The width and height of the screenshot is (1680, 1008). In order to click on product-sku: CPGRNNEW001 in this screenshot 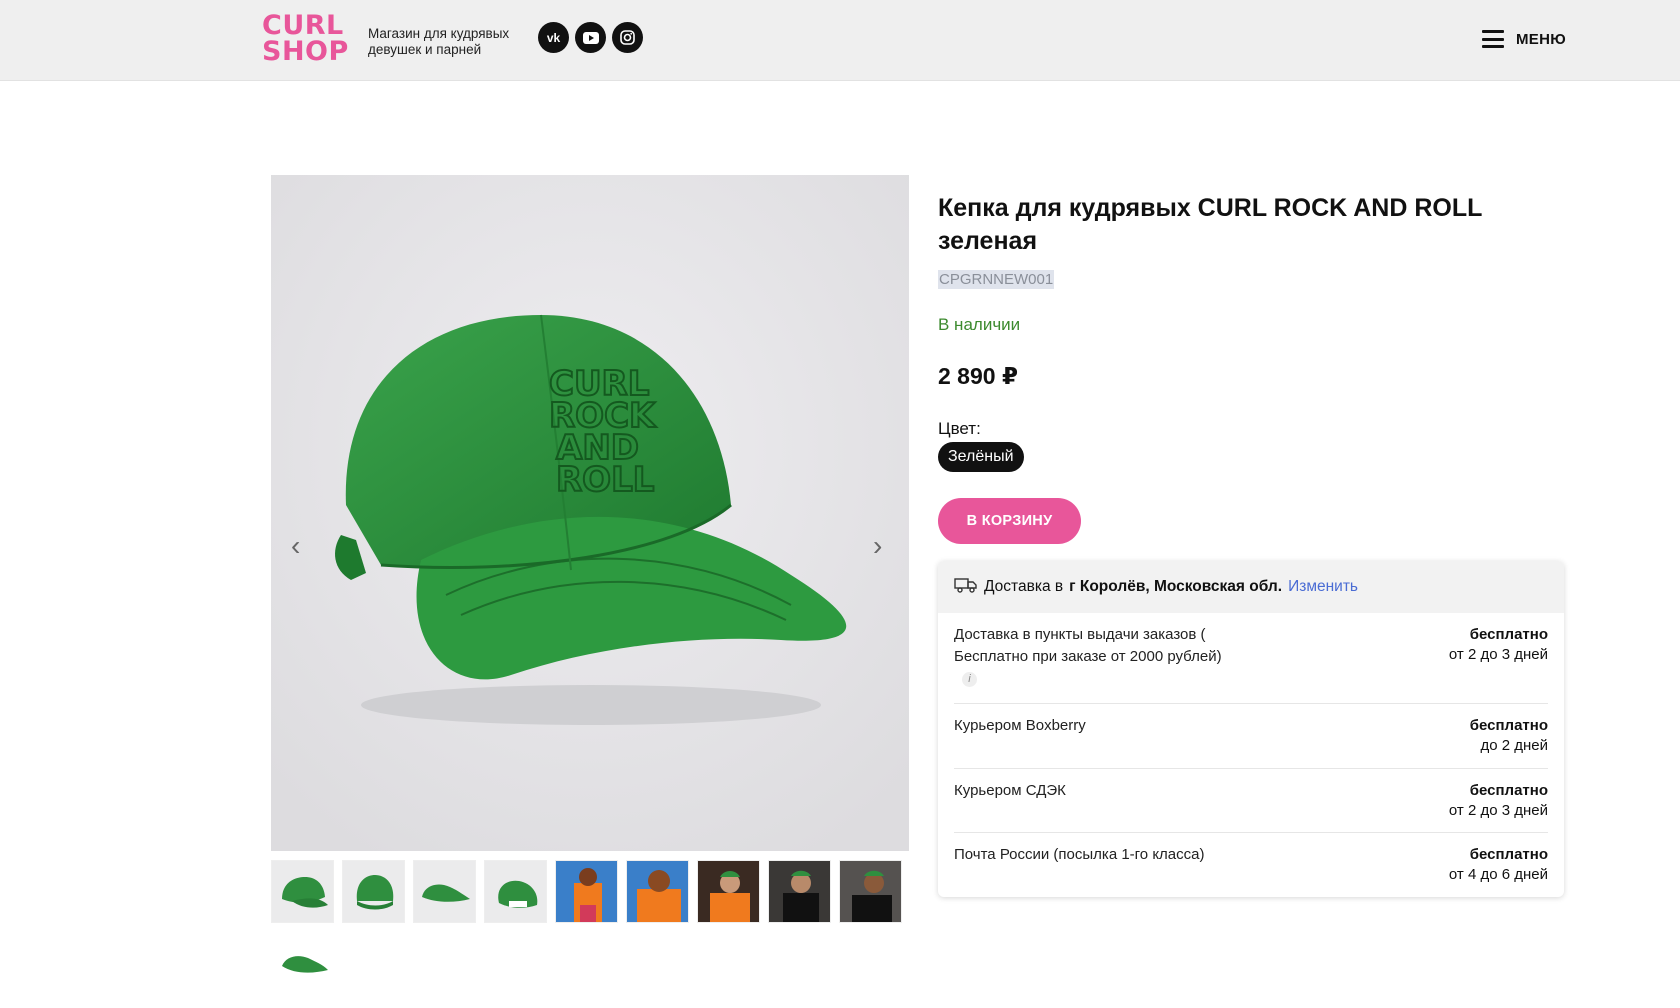, I will do `click(996, 279)`.